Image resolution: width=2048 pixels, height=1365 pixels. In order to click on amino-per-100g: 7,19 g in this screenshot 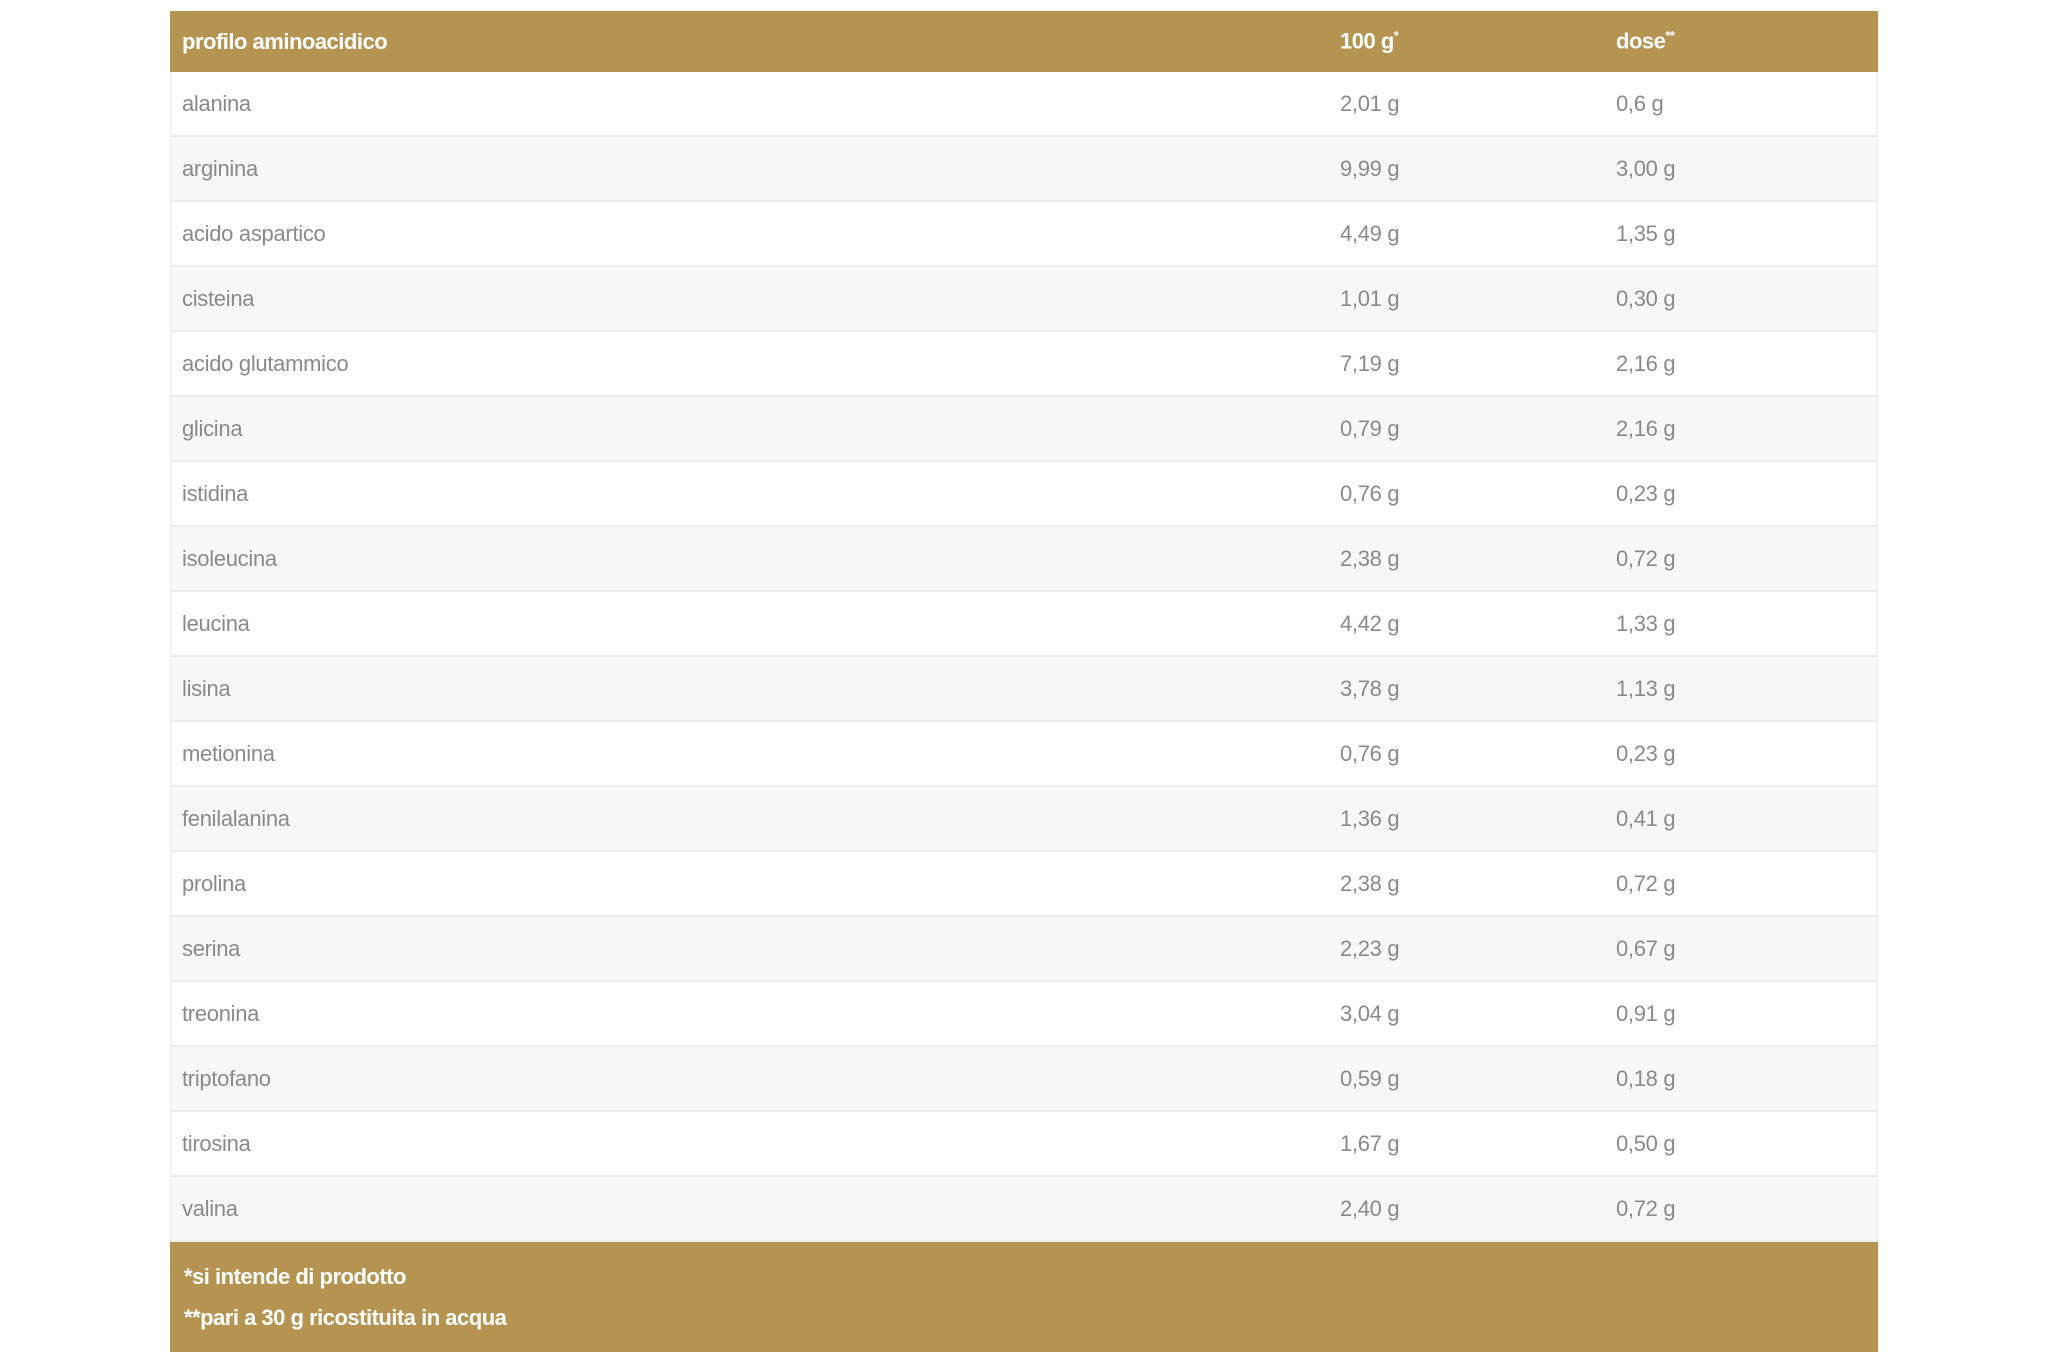, I will do `click(1466, 364)`.